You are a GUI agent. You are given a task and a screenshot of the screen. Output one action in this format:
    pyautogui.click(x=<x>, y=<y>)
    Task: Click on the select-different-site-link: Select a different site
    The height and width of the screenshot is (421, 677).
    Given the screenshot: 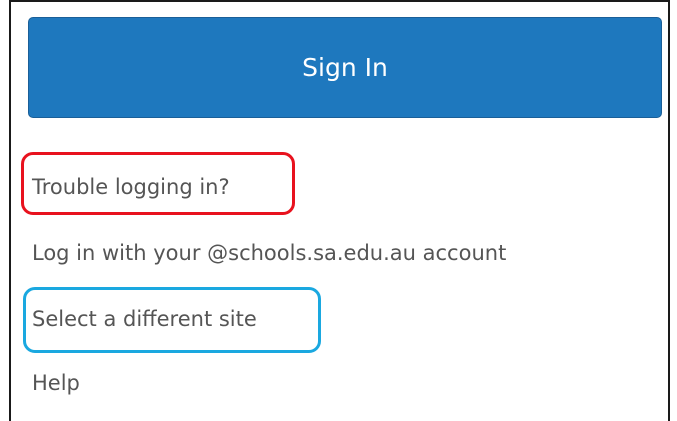 What is the action you would take?
    pyautogui.click(x=144, y=319)
    